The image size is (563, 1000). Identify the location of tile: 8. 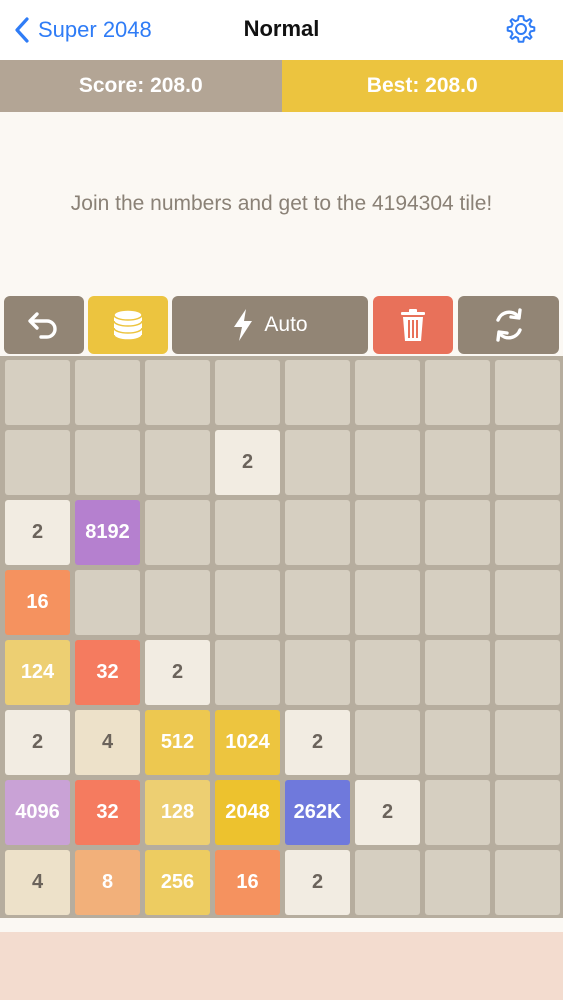
(107, 882).